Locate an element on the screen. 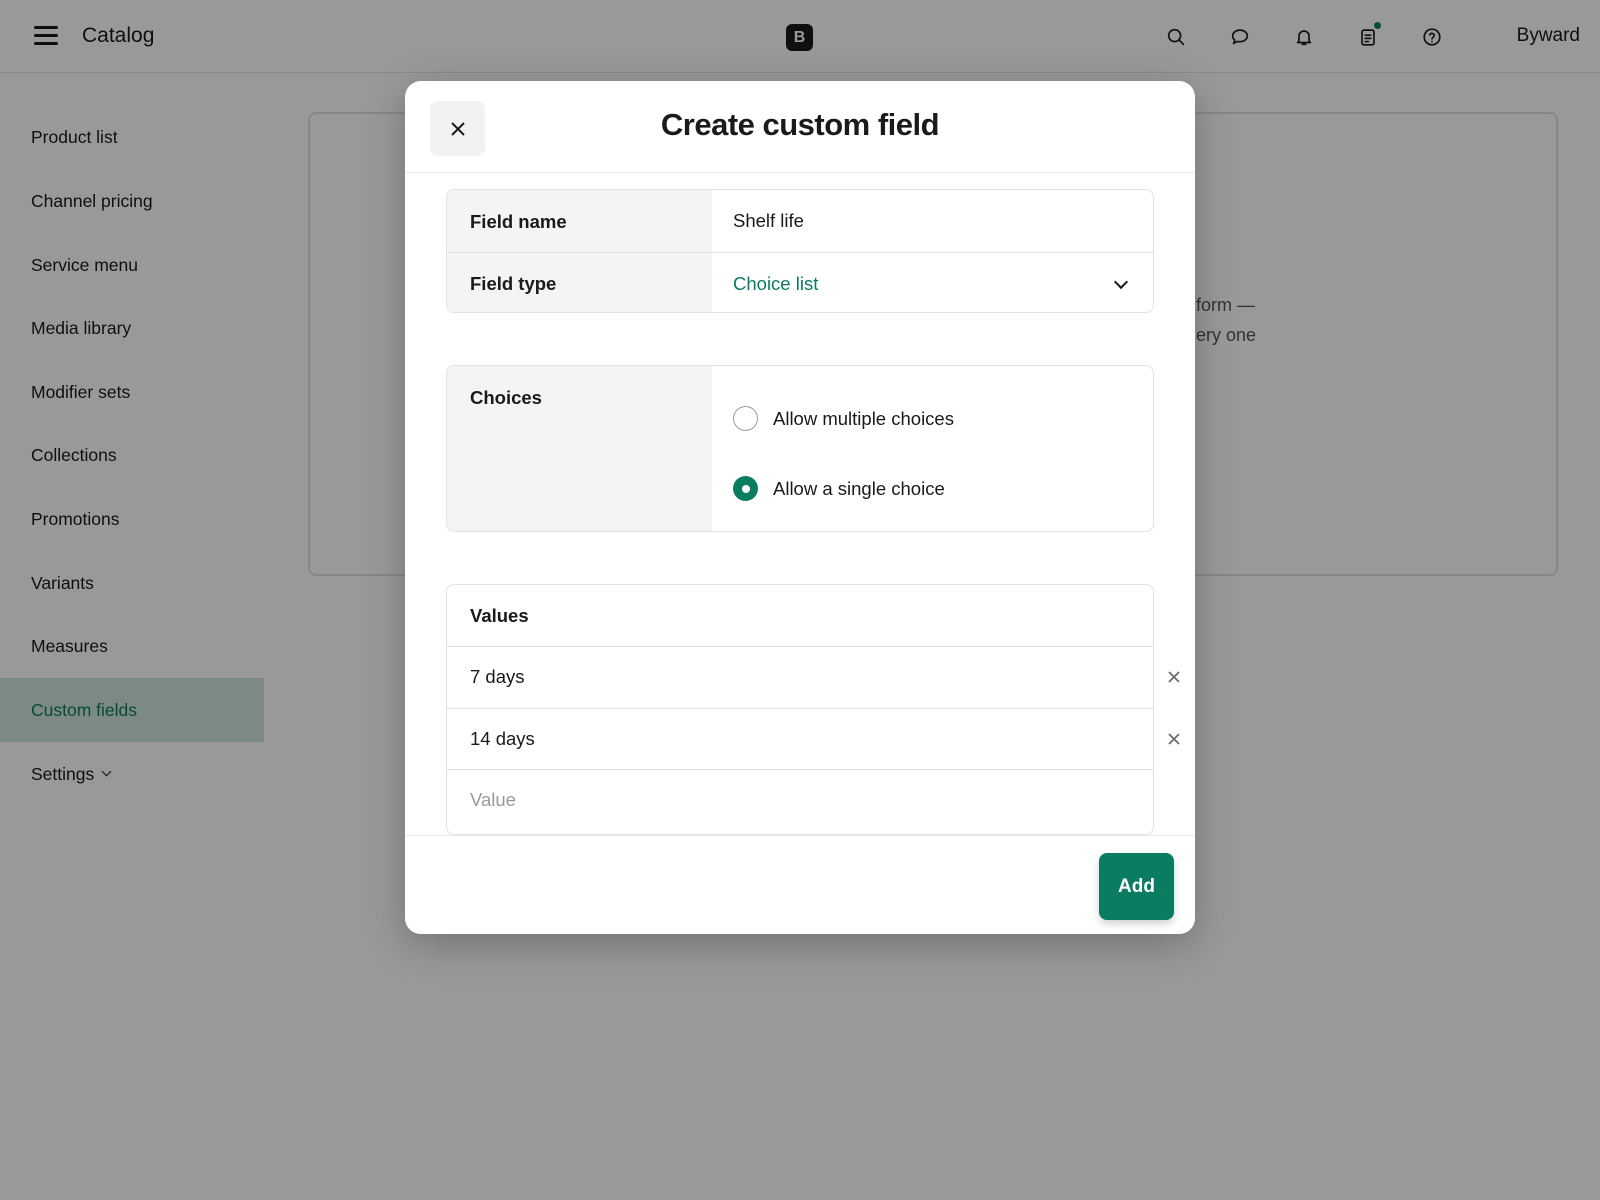 The width and height of the screenshot is (1600, 1200). dialog-title: Create custom field is located at coordinates (800, 124).